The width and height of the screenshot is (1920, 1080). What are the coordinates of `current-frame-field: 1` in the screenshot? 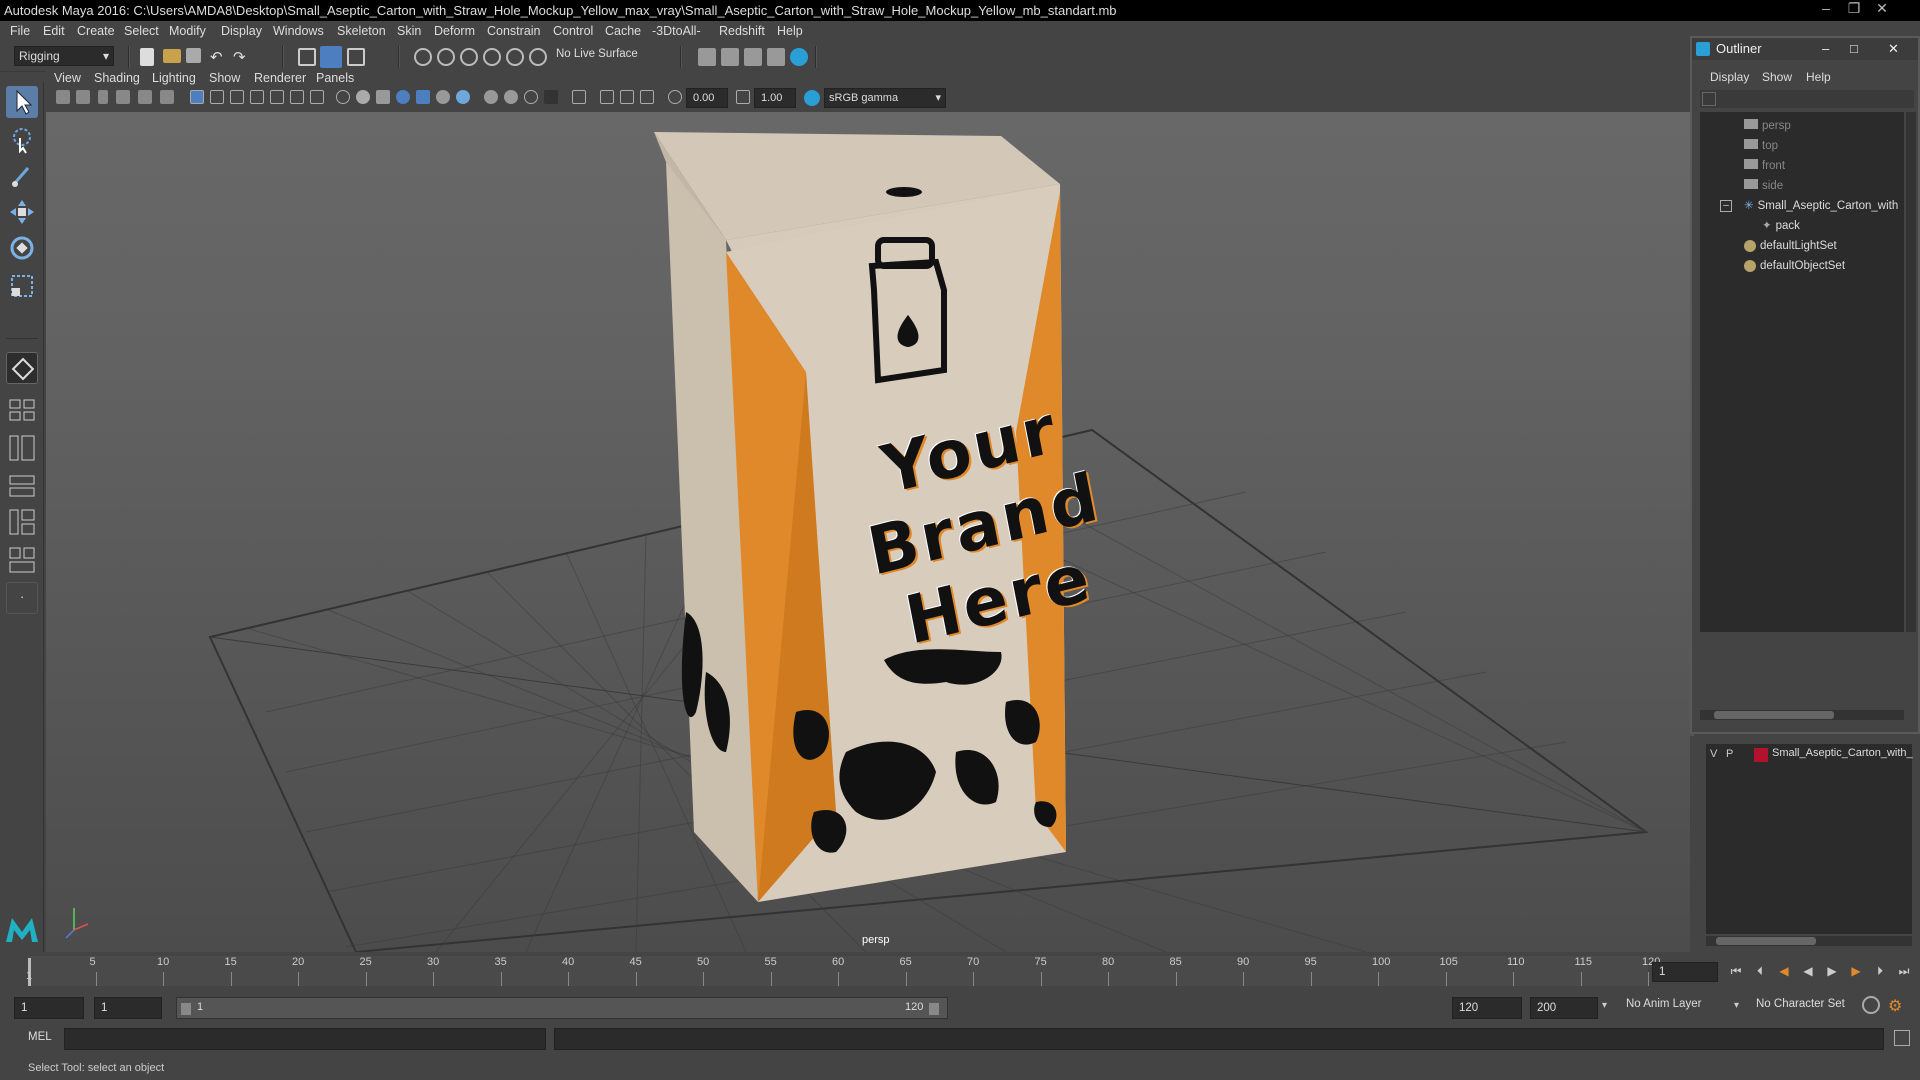 It's located at (1685, 972).